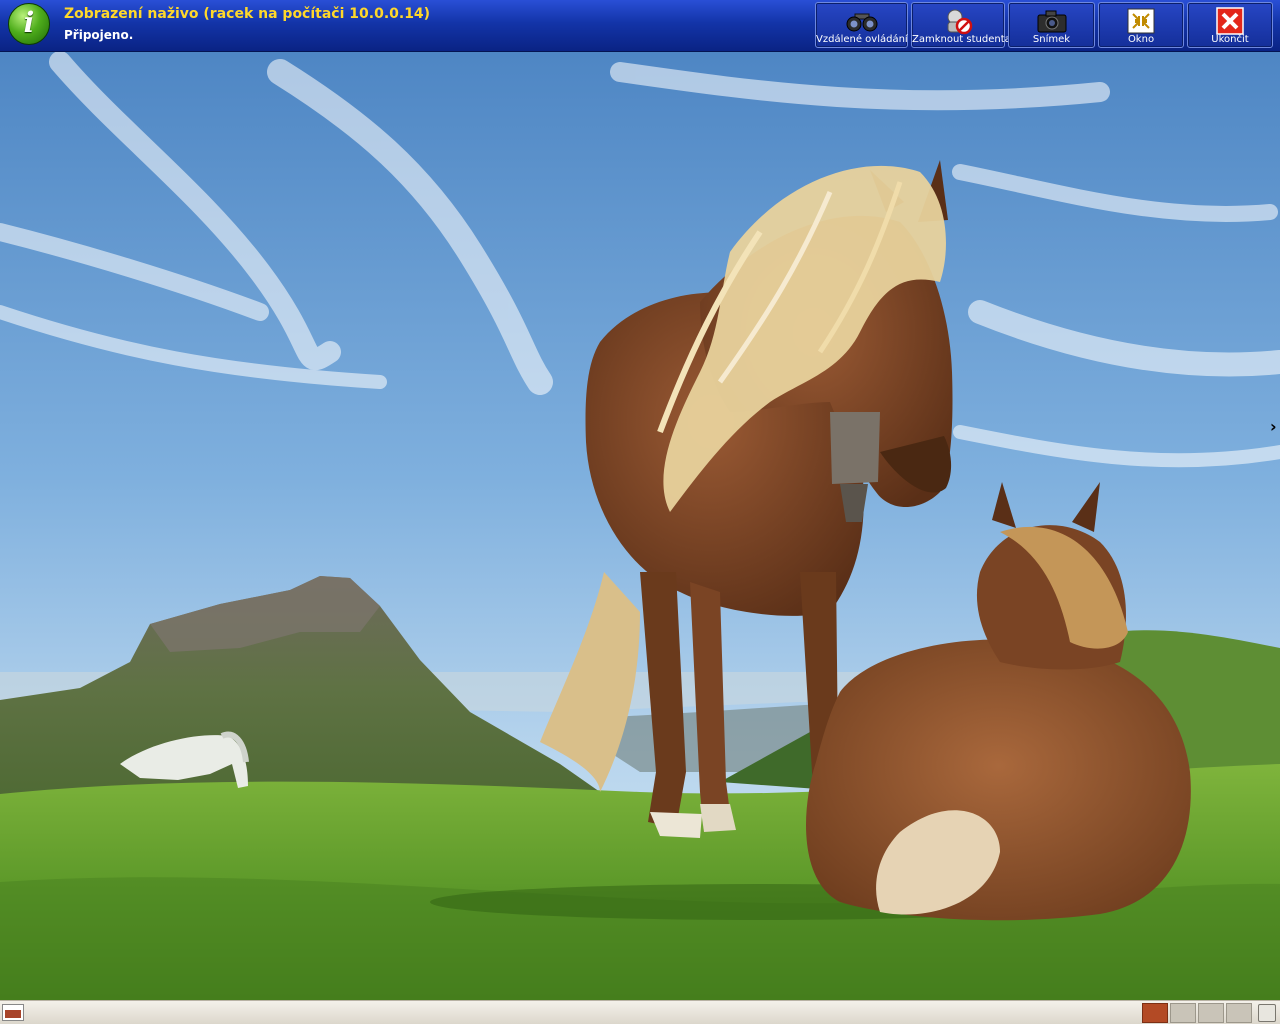 The image size is (1280, 1024). Describe the element at coordinates (640, 1012) in the screenshot. I see `taskbar` at that location.